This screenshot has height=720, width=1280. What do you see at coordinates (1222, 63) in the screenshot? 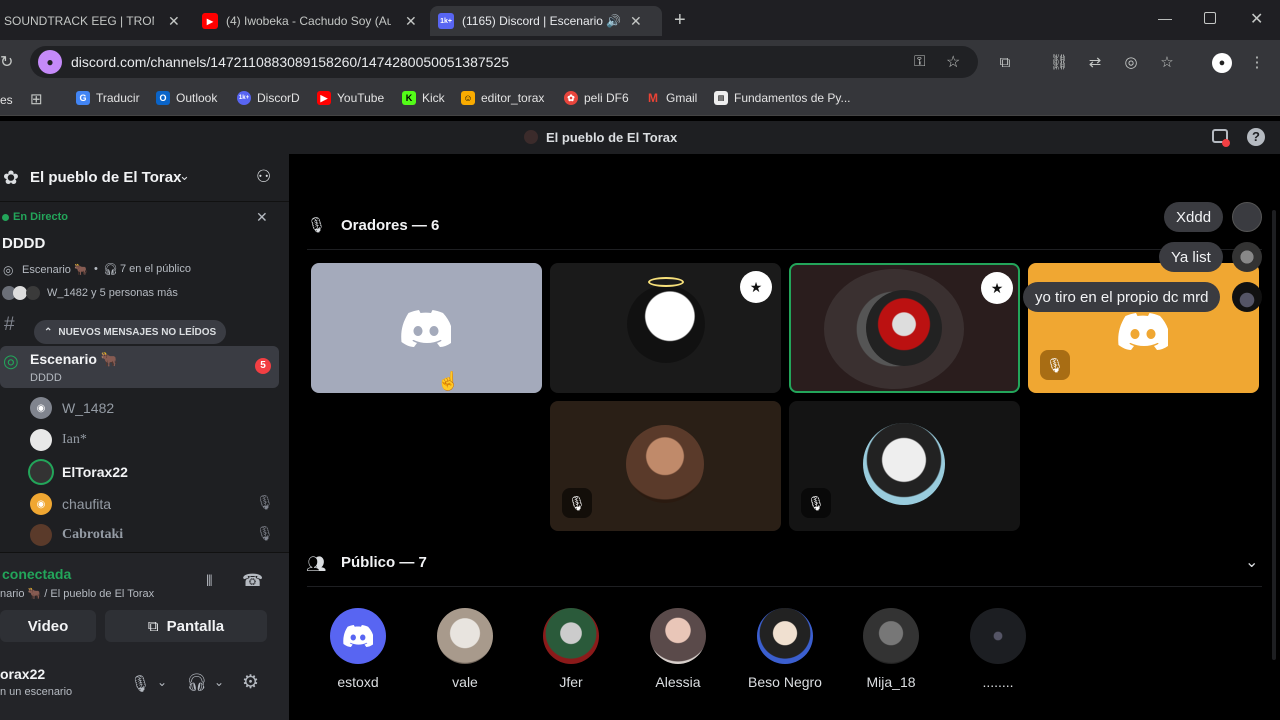
I see `profile-avatar: ●` at bounding box center [1222, 63].